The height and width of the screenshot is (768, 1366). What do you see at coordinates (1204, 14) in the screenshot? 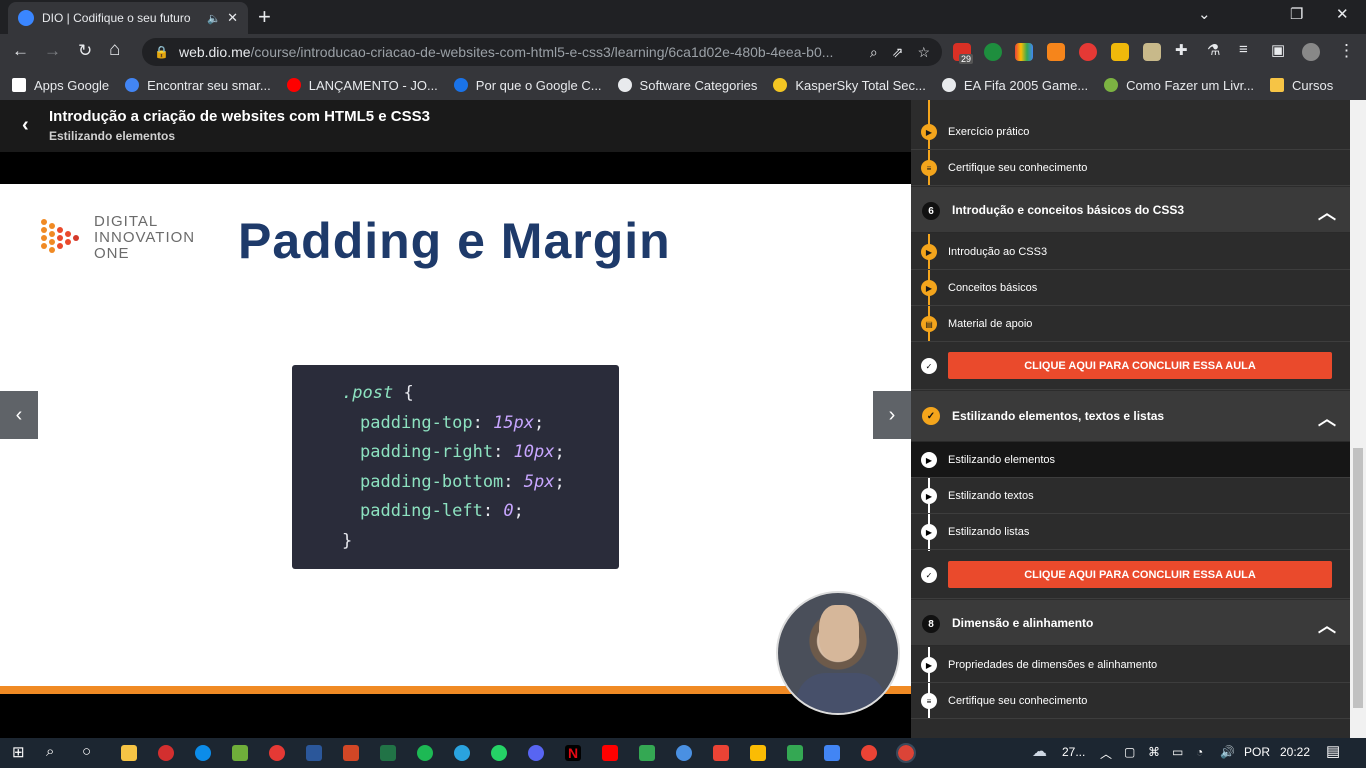
I see `minimize-button: ⌄` at bounding box center [1204, 14].